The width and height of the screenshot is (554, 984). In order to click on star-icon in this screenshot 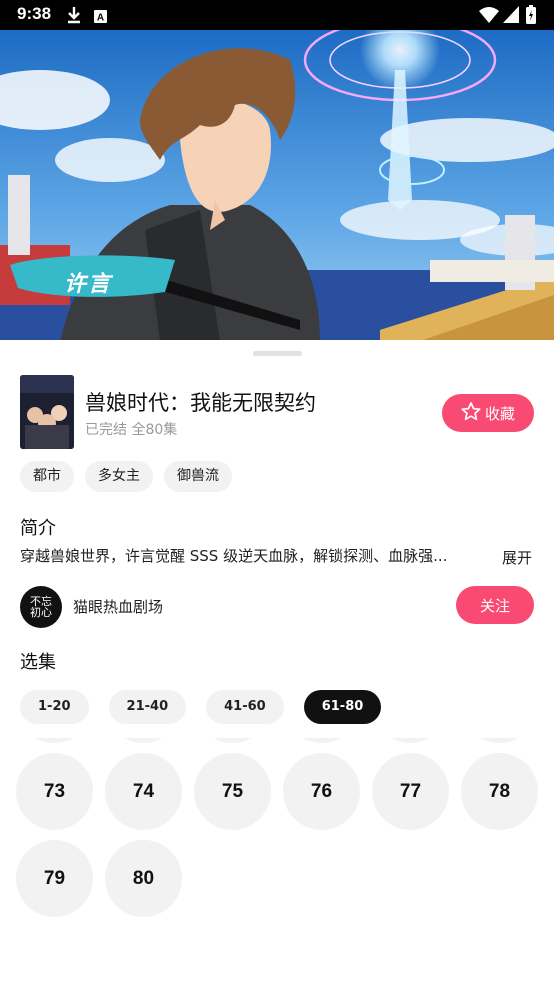, I will do `click(471, 413)`.